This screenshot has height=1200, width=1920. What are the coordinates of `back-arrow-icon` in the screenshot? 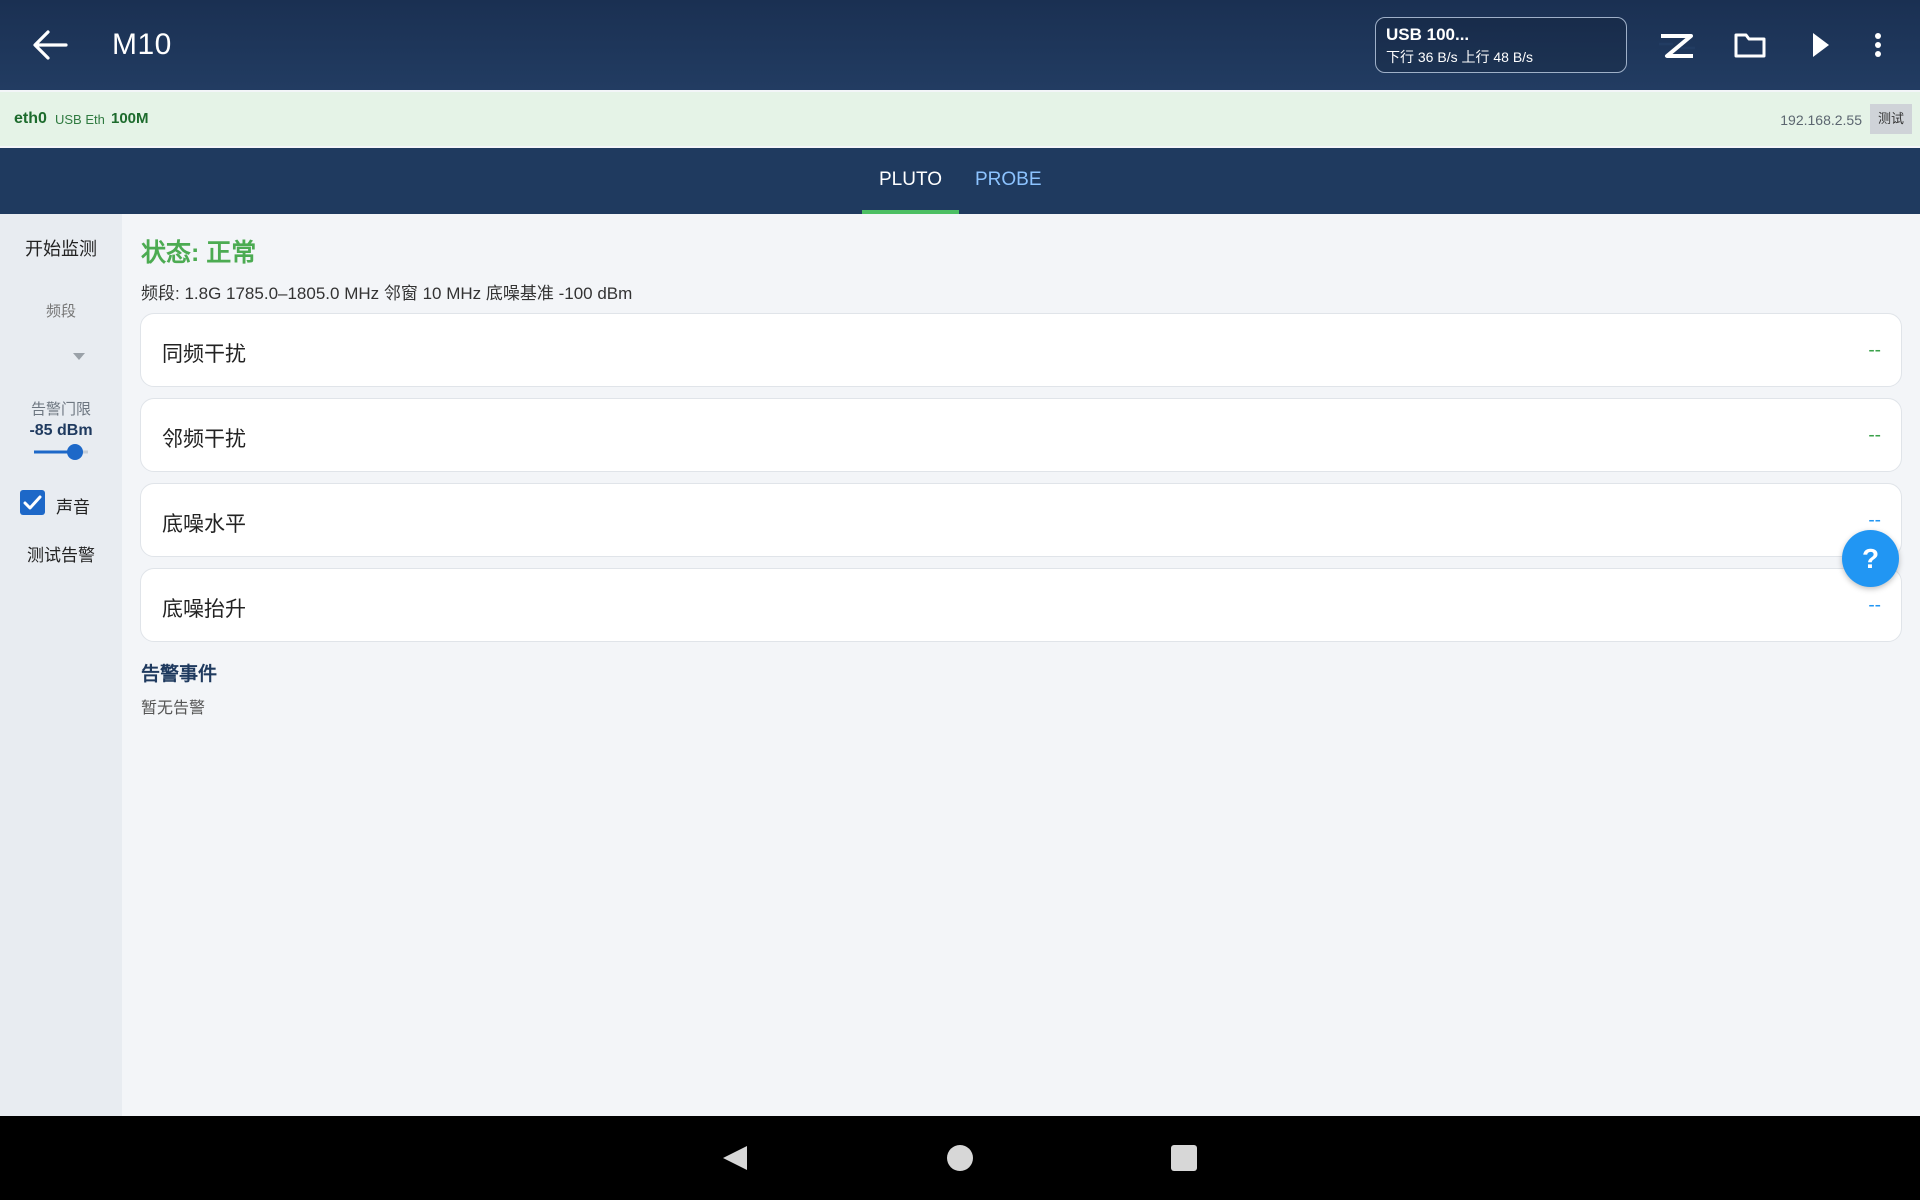 It's located at (50, 45).